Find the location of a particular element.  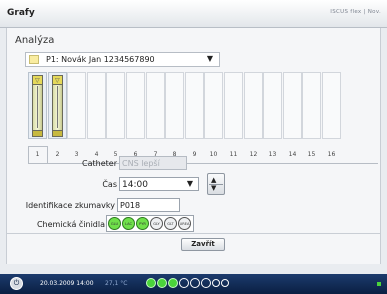

rack-slot-1: ▽ is located at coordinates (37, 105).